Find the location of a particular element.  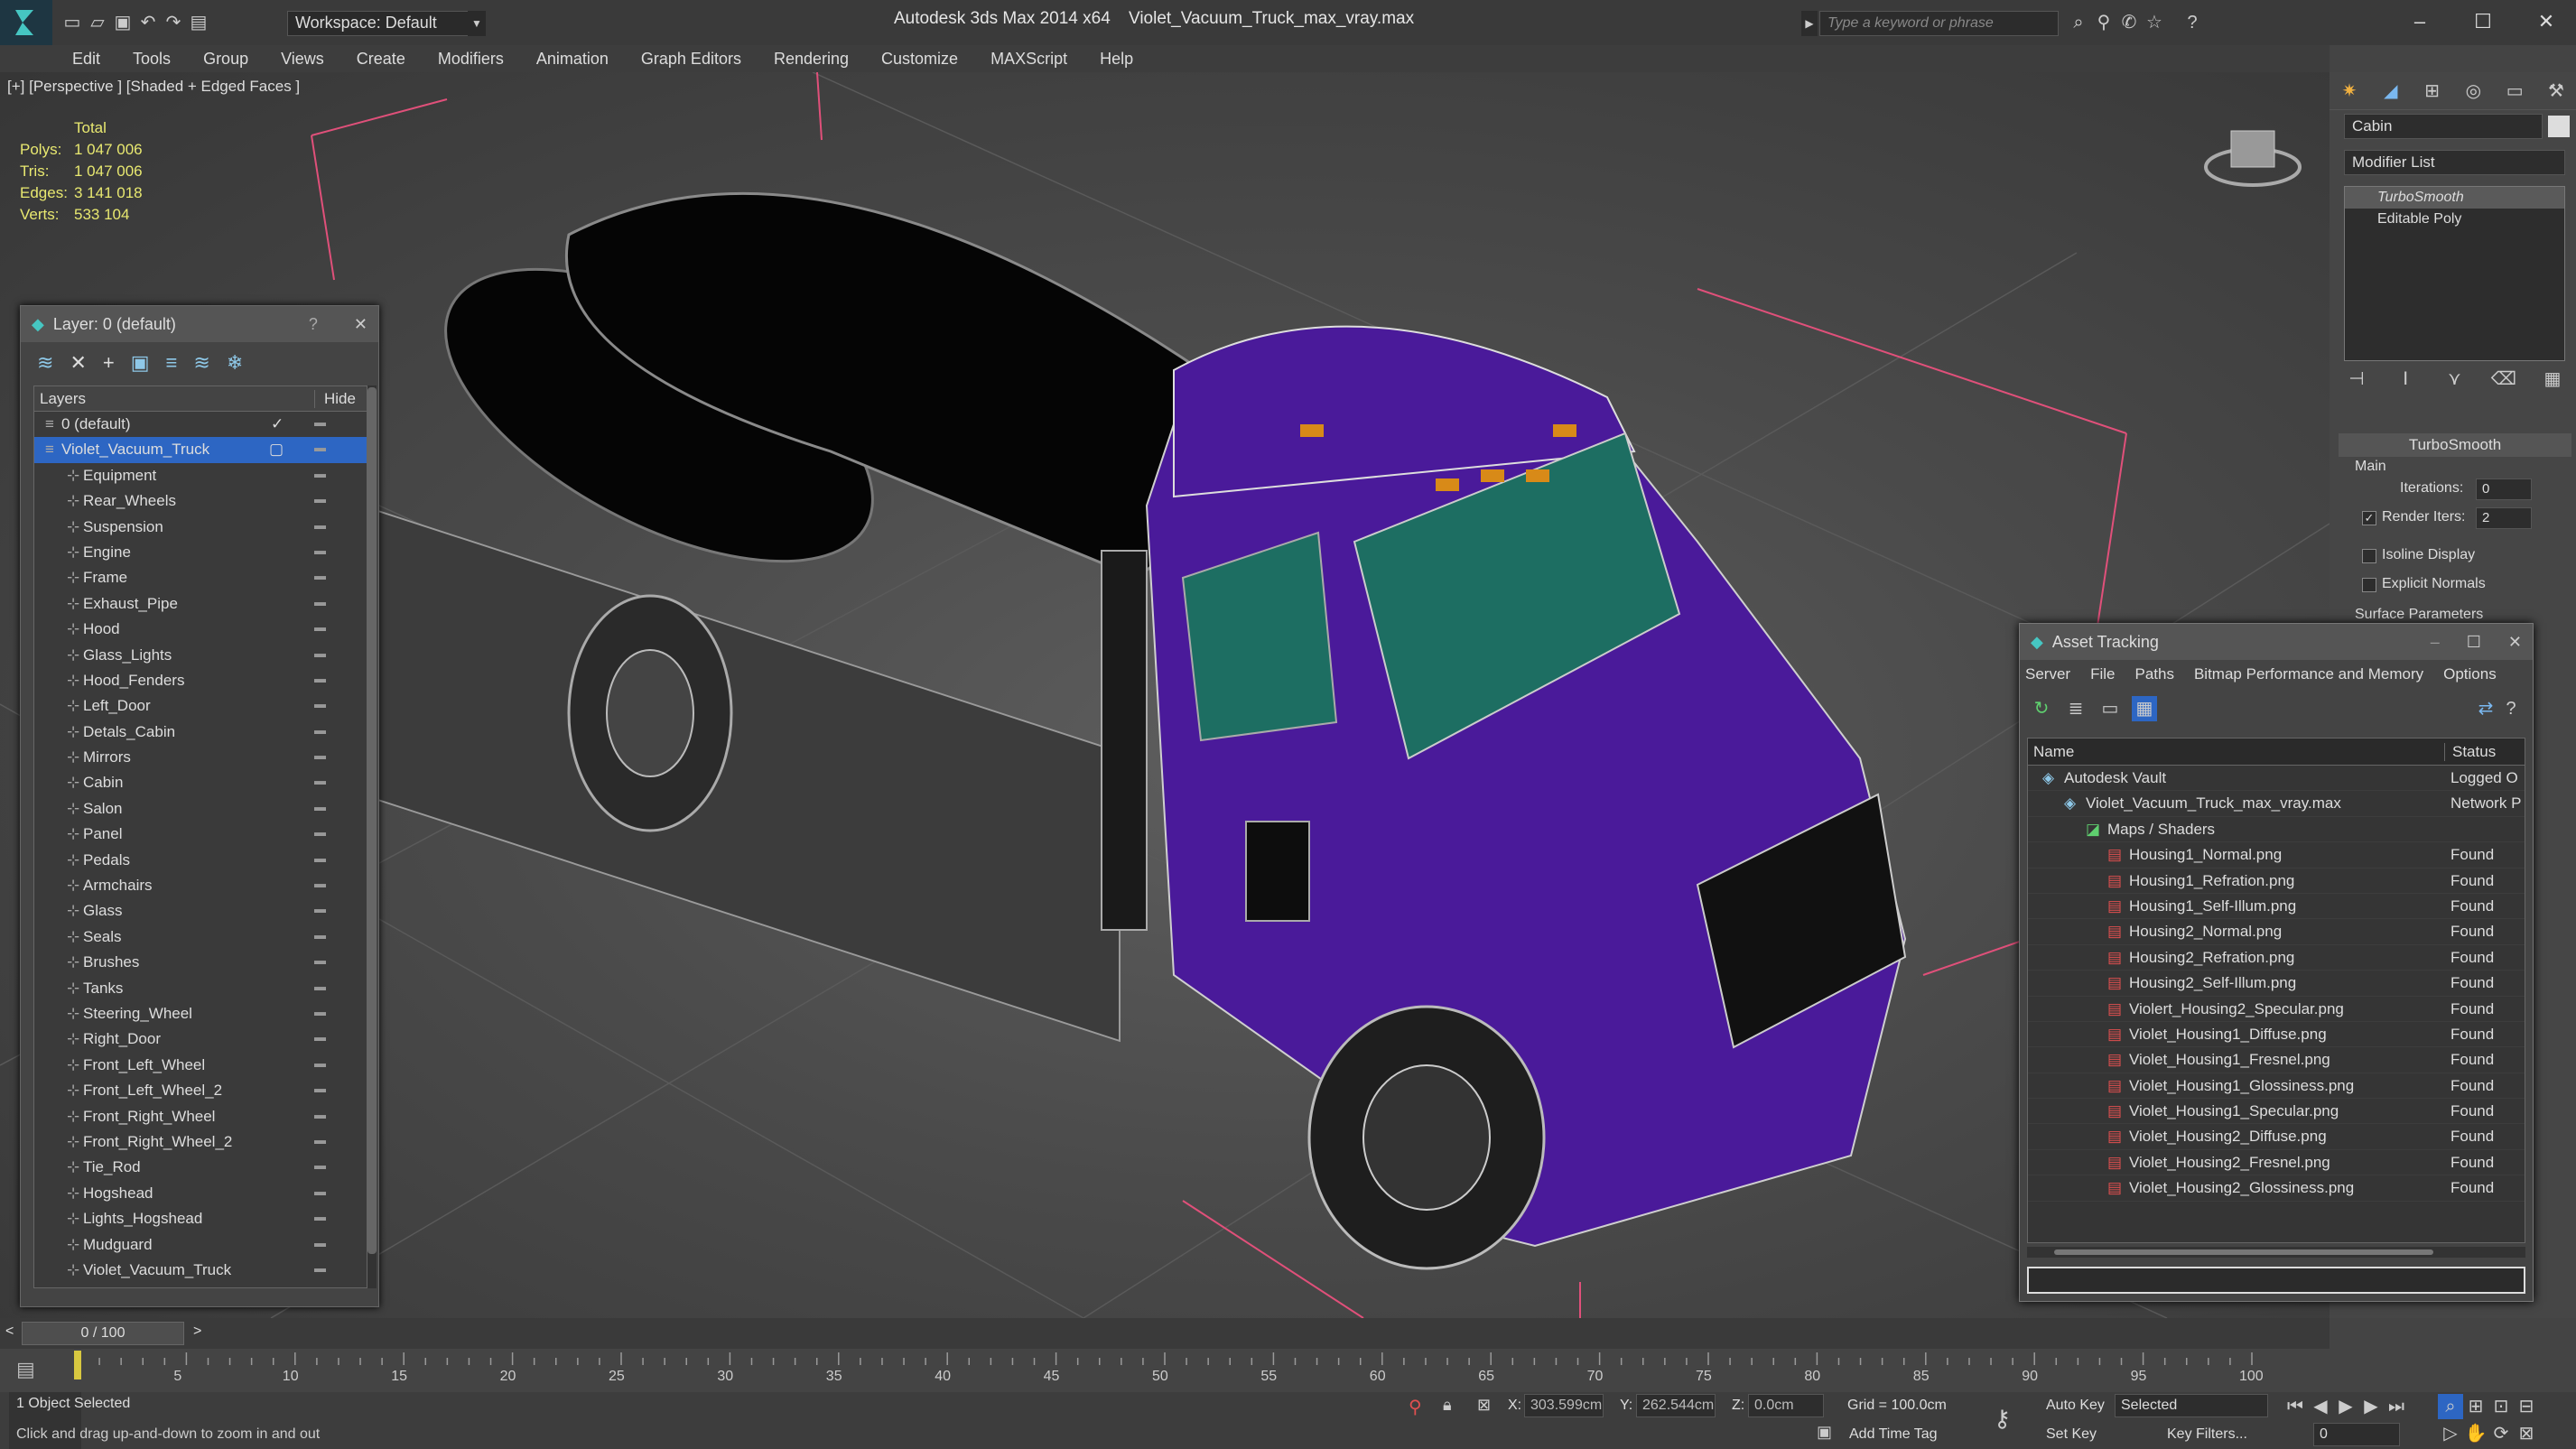

asset-row: ▤ Violet_Housing1_Specular.png Found is located at coordinates (2276, 1112).